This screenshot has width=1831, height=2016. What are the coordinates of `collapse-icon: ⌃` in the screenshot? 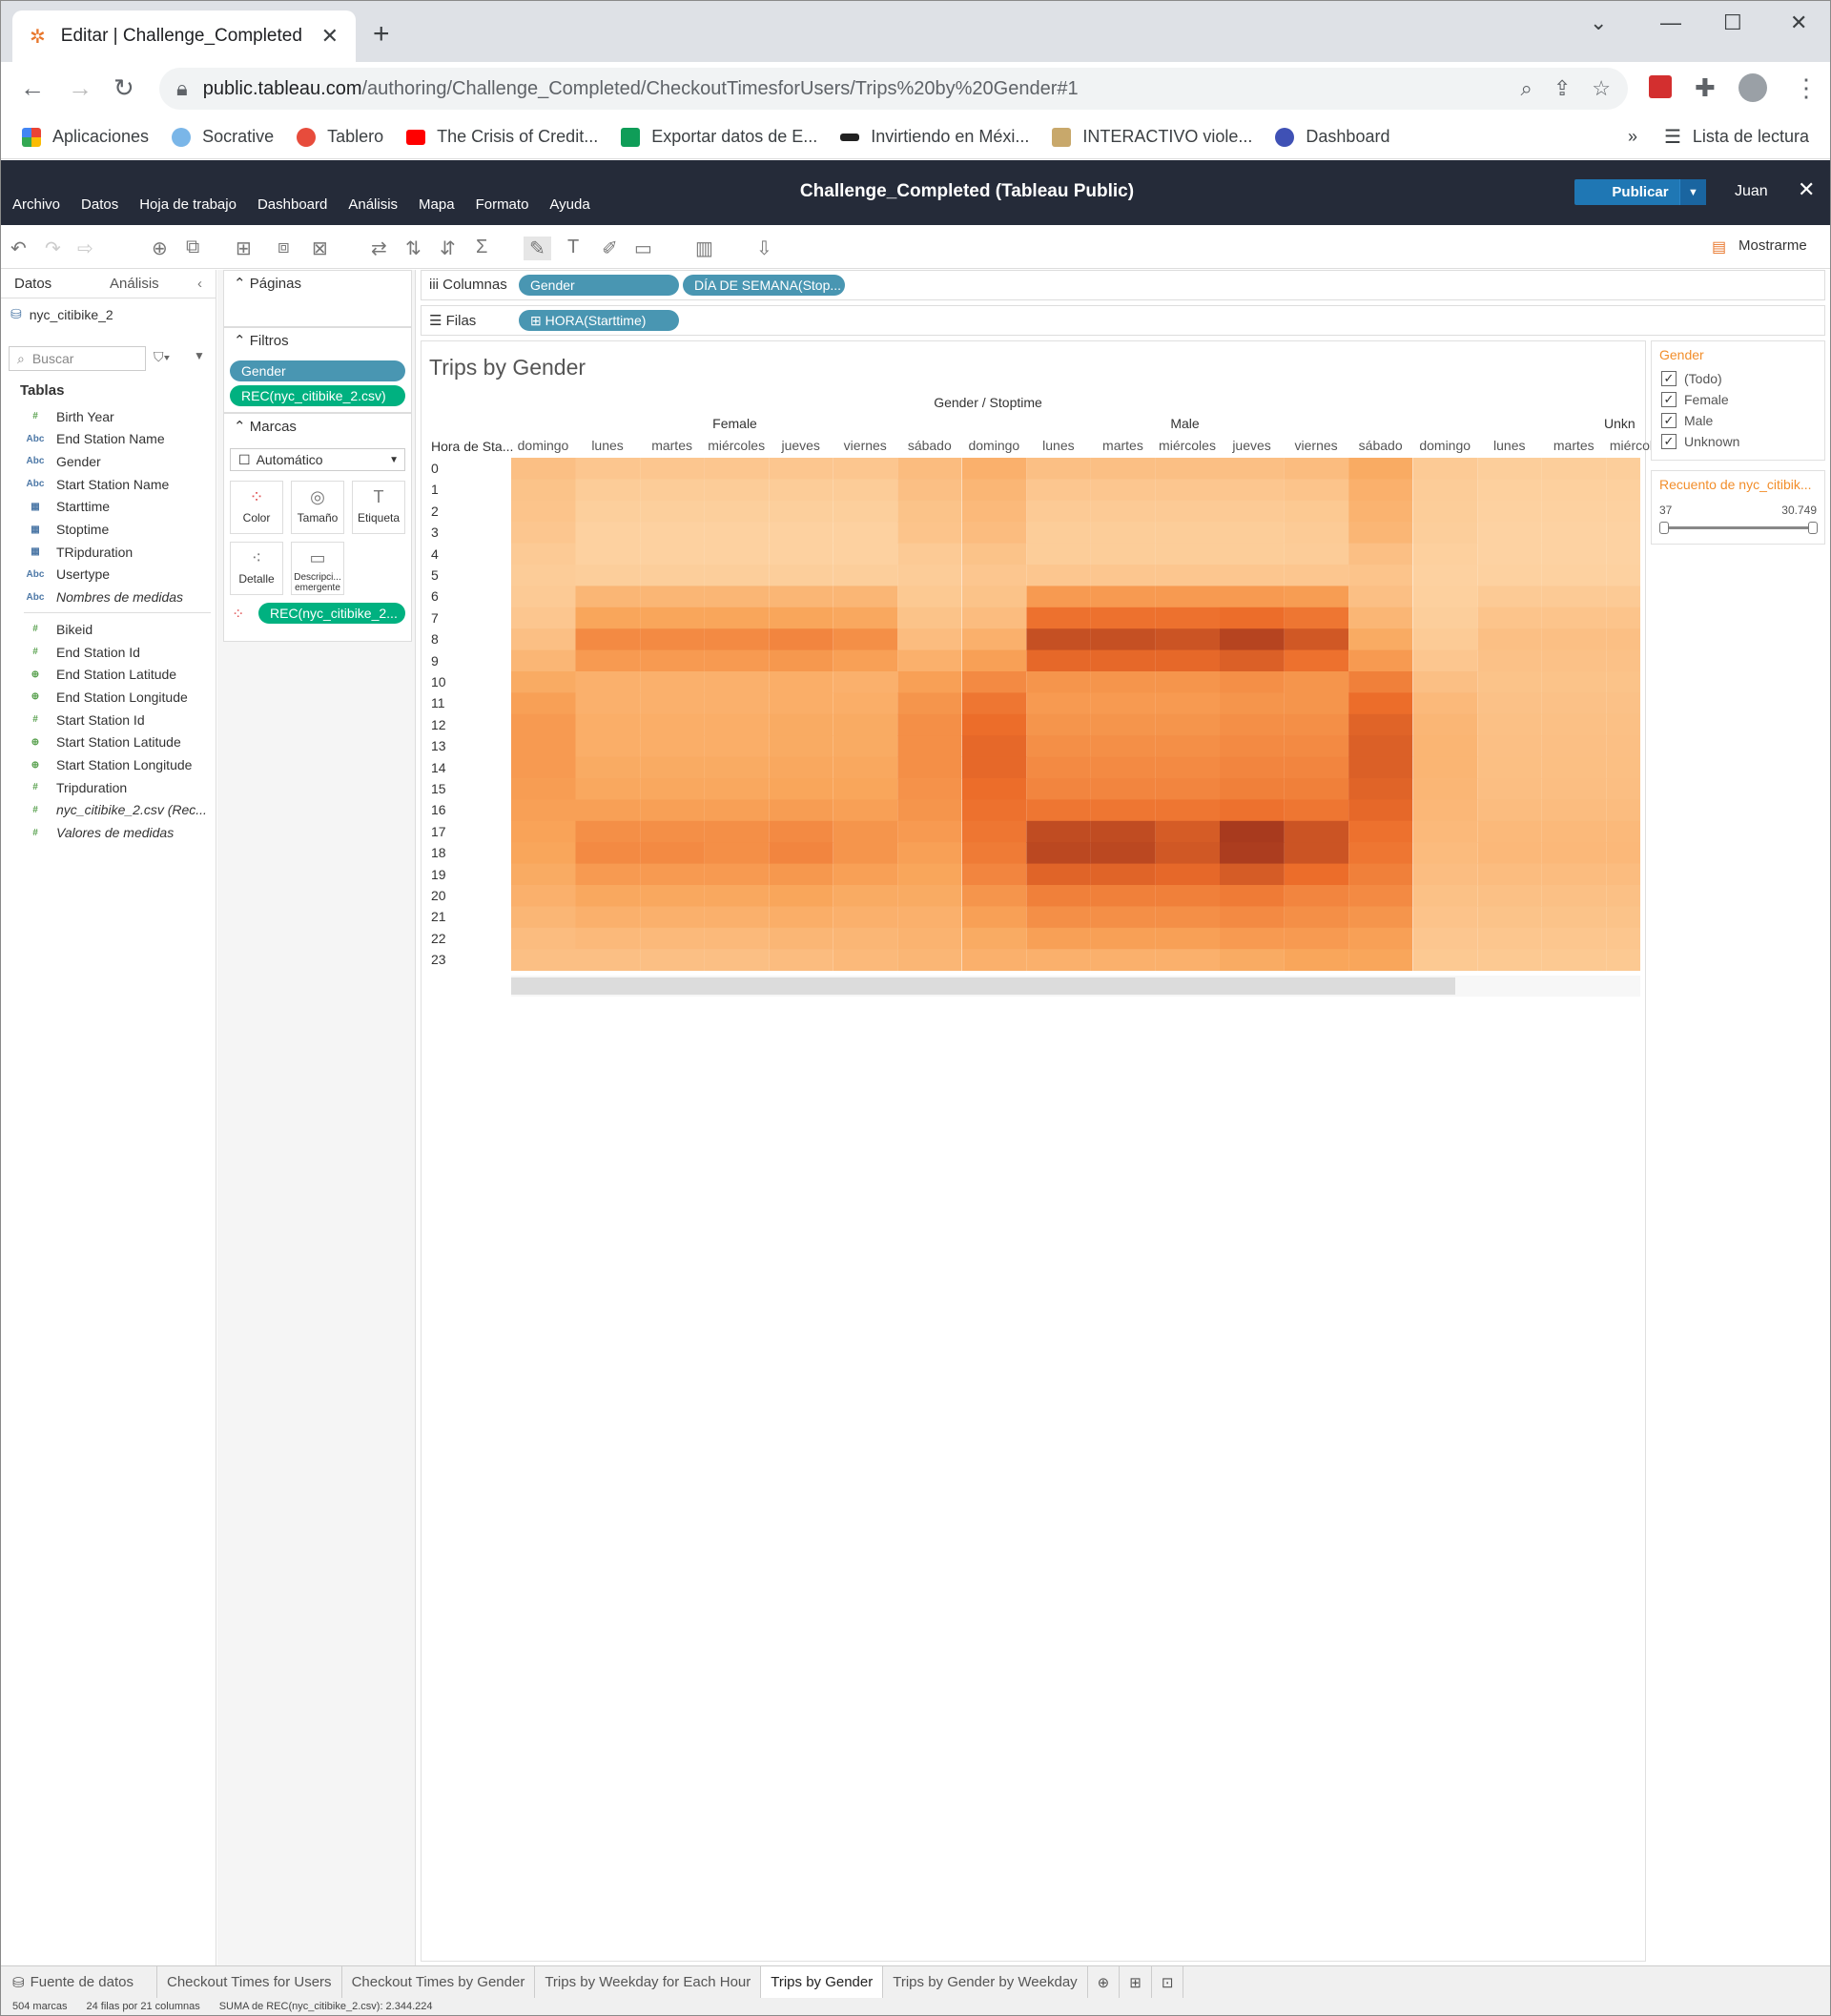 It's located at (240, 341).